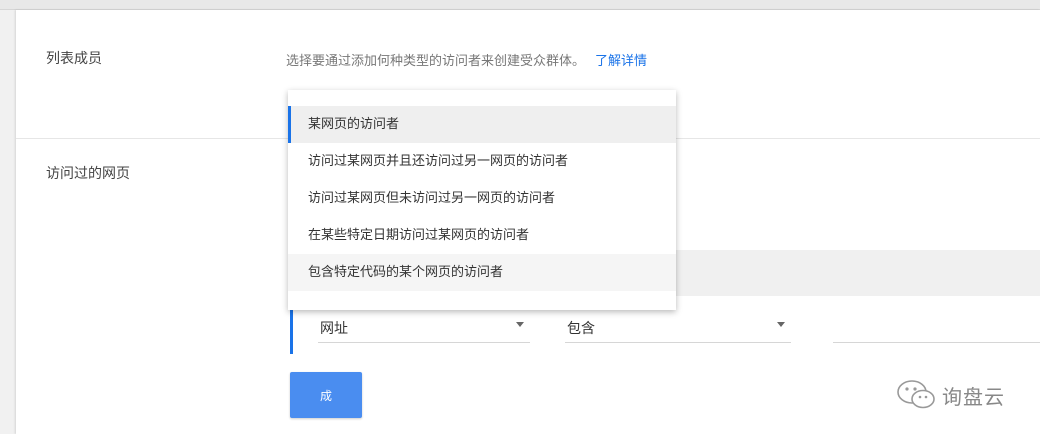 The image size is (1040, 434). I want to click on rule-value-input, so click(936, 329).